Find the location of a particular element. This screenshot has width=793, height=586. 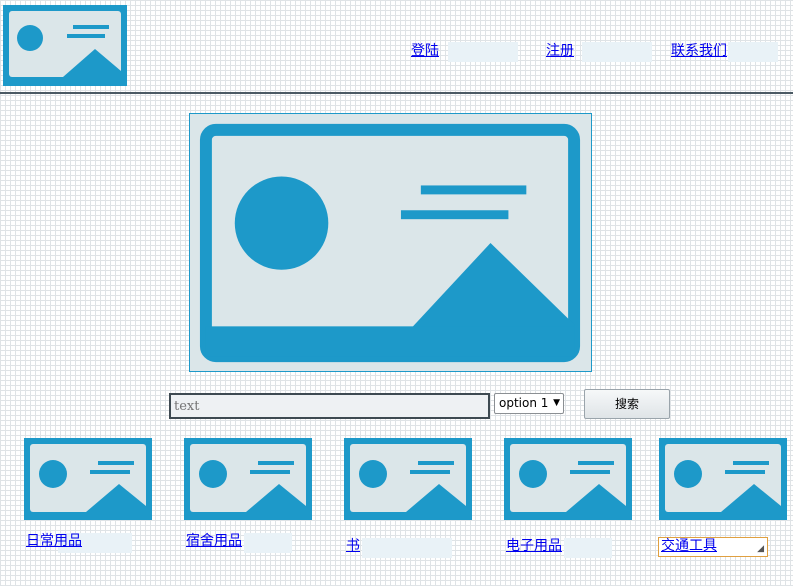

nav-contact-link: 联系我们 is located at coordinates (699, 51).